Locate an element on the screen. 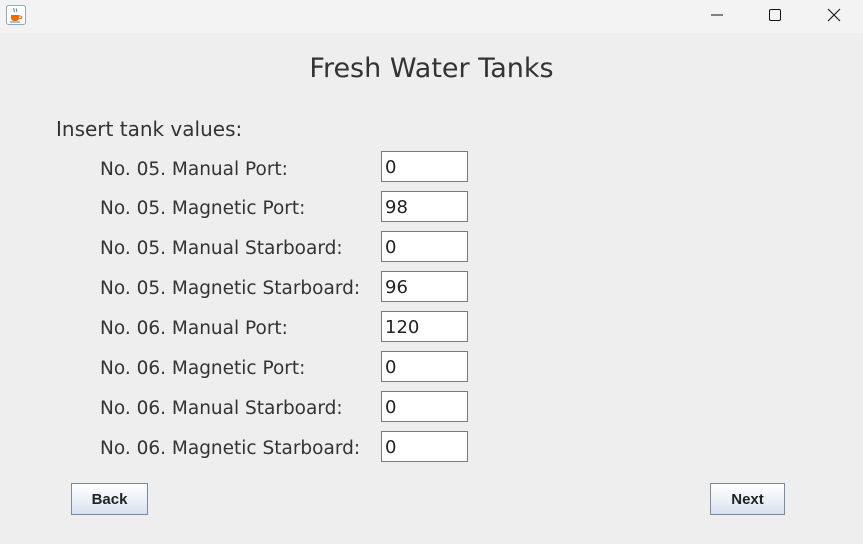 The image size is (863, 544). insert-values-label: Insert tank values: is located at coordinates (149, 129).